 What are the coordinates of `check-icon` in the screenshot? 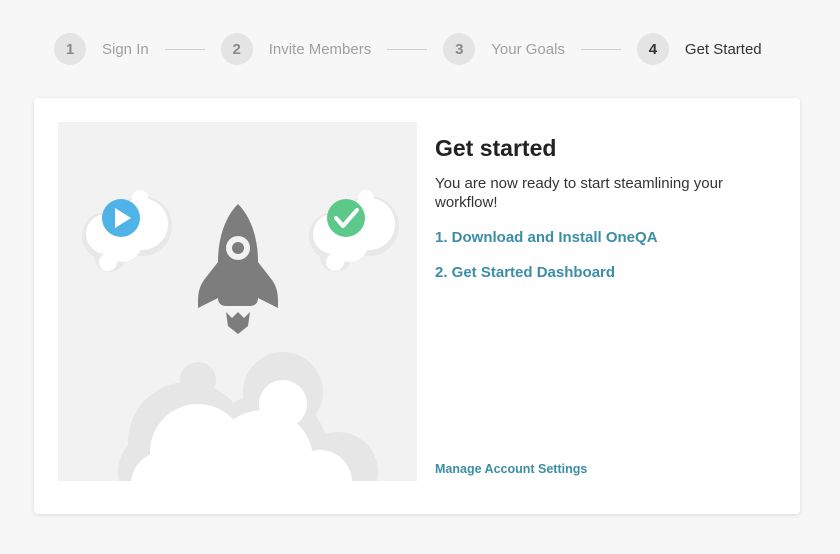 It's located at (346, 218).